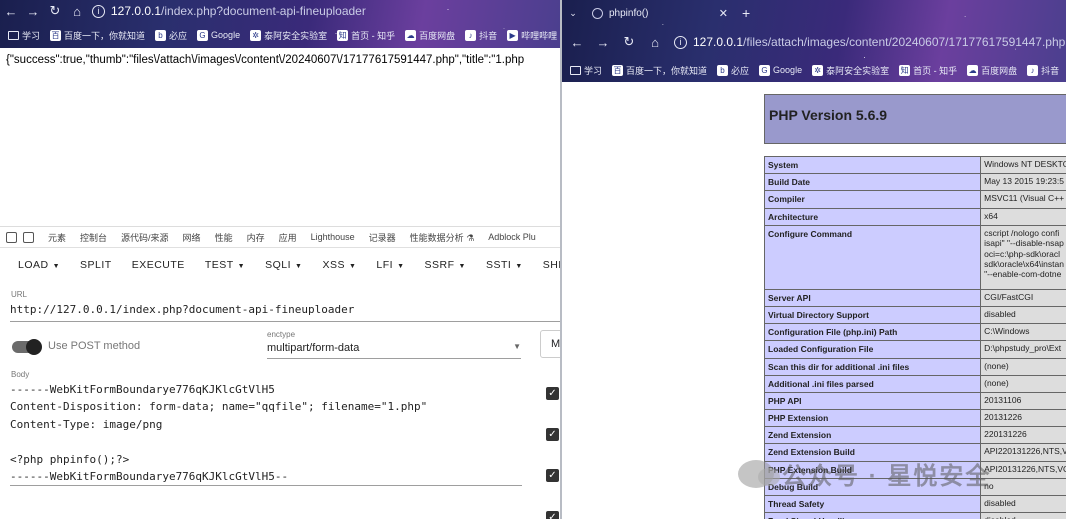 This screenshot has height=519, width=1066. What do you see at coordinates (283, 265) in the screenshot?
I see `hackbar-sqli-button: SQLI ▼` at bounding box center [283, 265].